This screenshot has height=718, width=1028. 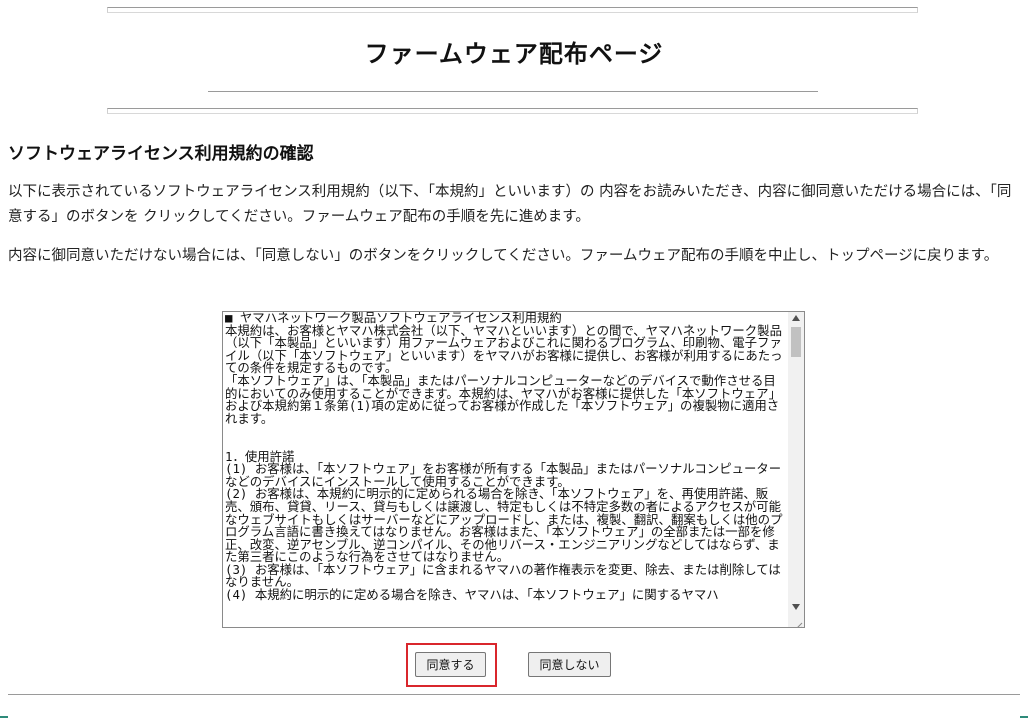 I want to click on page-title: ファームウェア配布ページ, so click(x=514, y=54).